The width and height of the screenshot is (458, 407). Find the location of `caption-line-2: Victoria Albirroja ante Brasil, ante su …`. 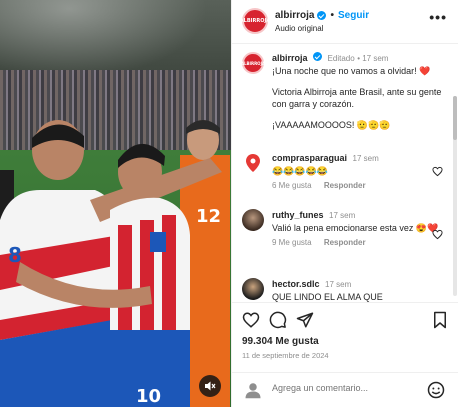

caption-line-2: Victoria Albirroja ante Brasil, ante su … is located at coordinates (357, 98).